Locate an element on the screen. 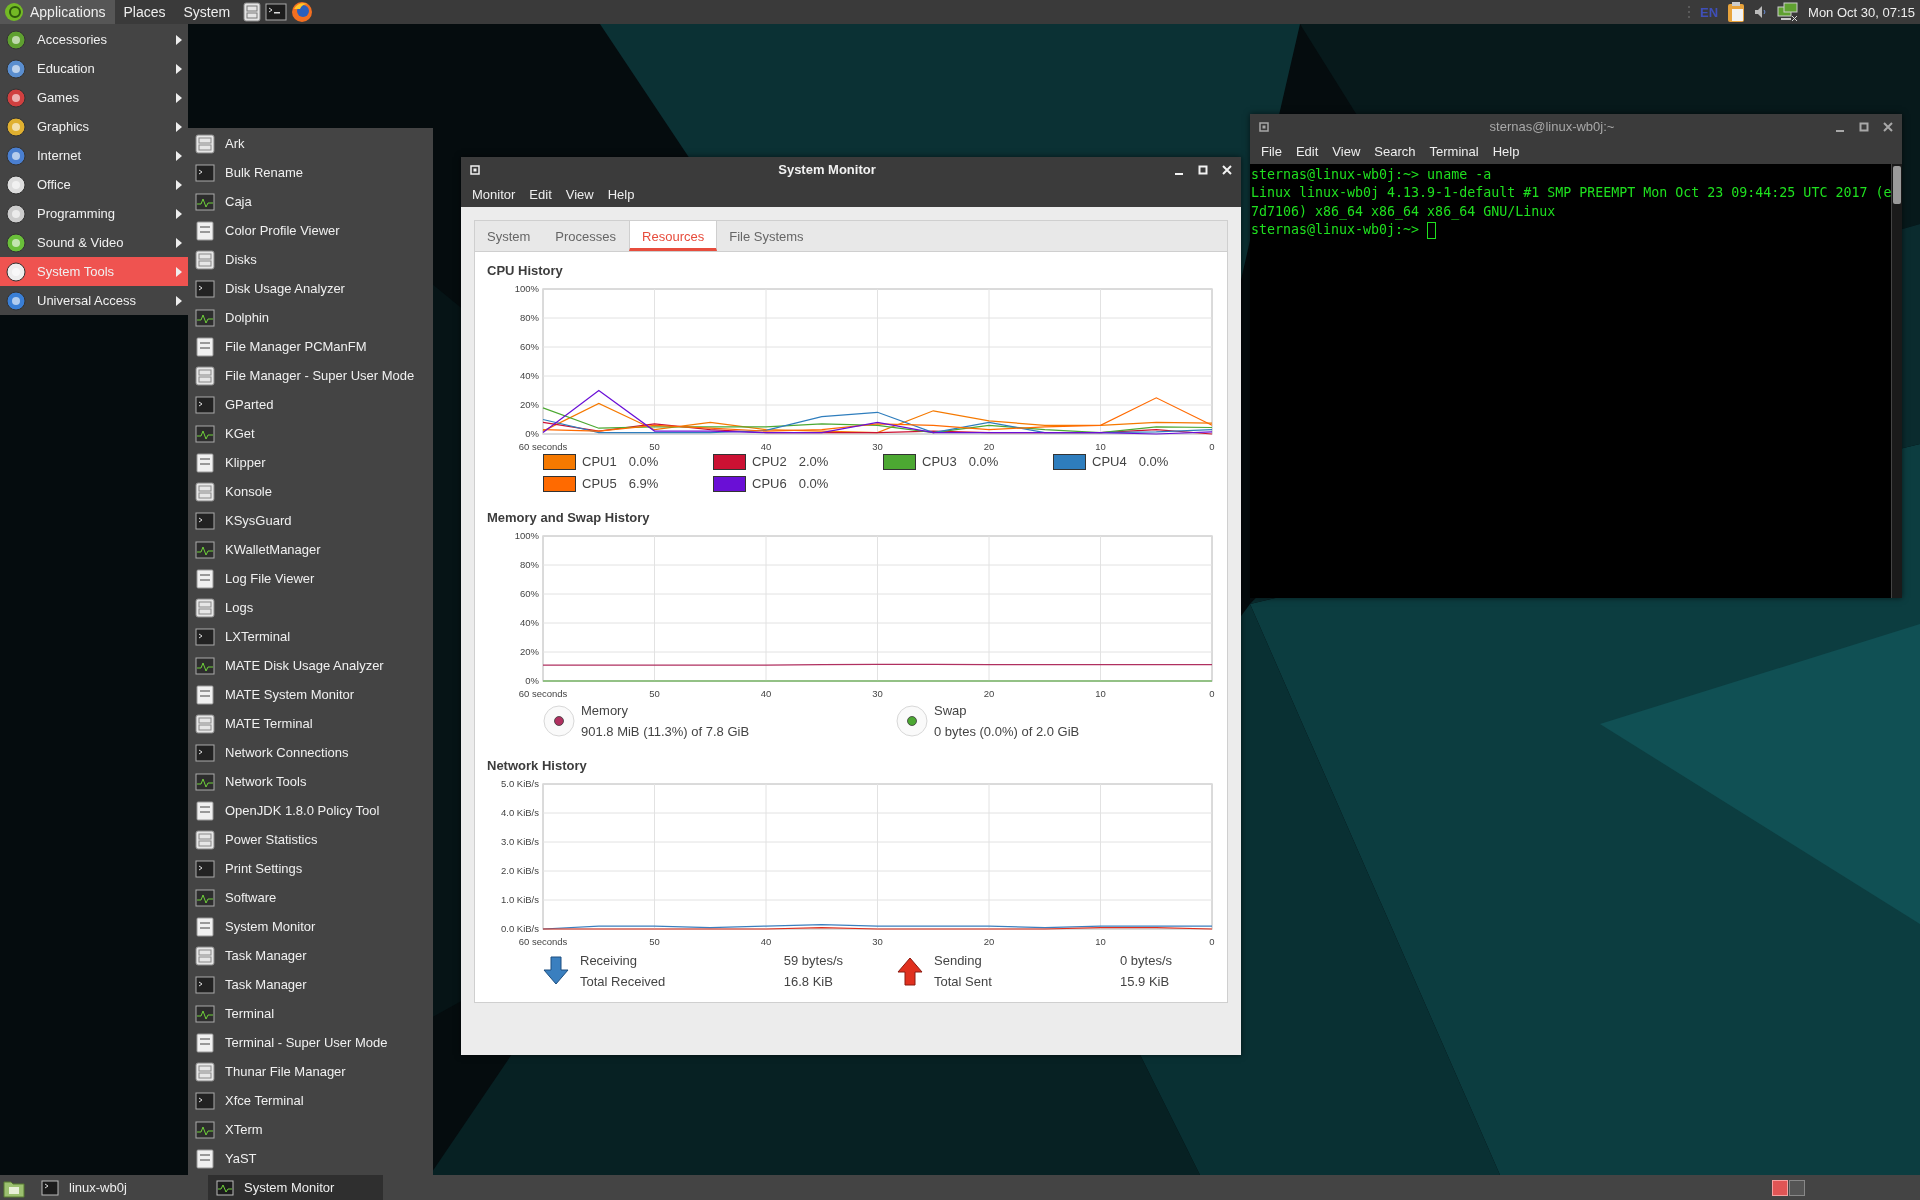 This screenshot has height=1200, width=1920. window-title: System Monitor is located at coordinates (827, 169).